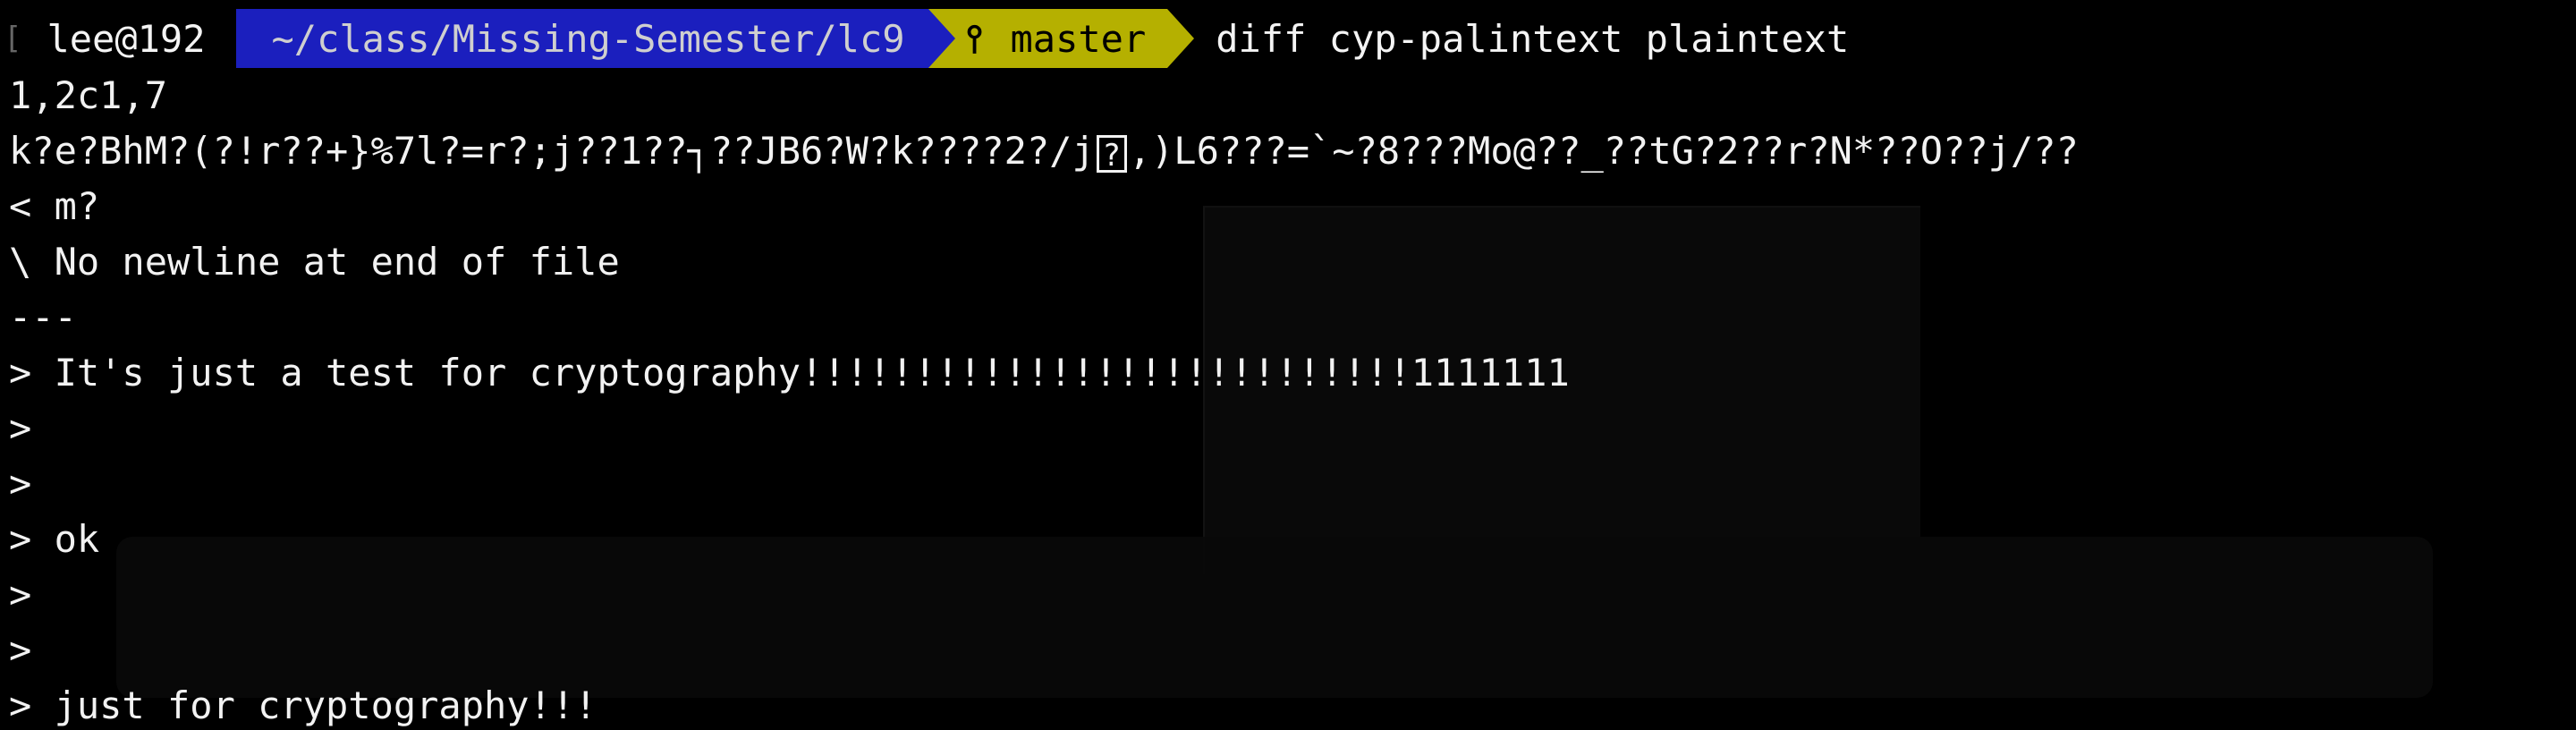  I want to click on prompt-user-segment: lee@192, so click(145, 38).